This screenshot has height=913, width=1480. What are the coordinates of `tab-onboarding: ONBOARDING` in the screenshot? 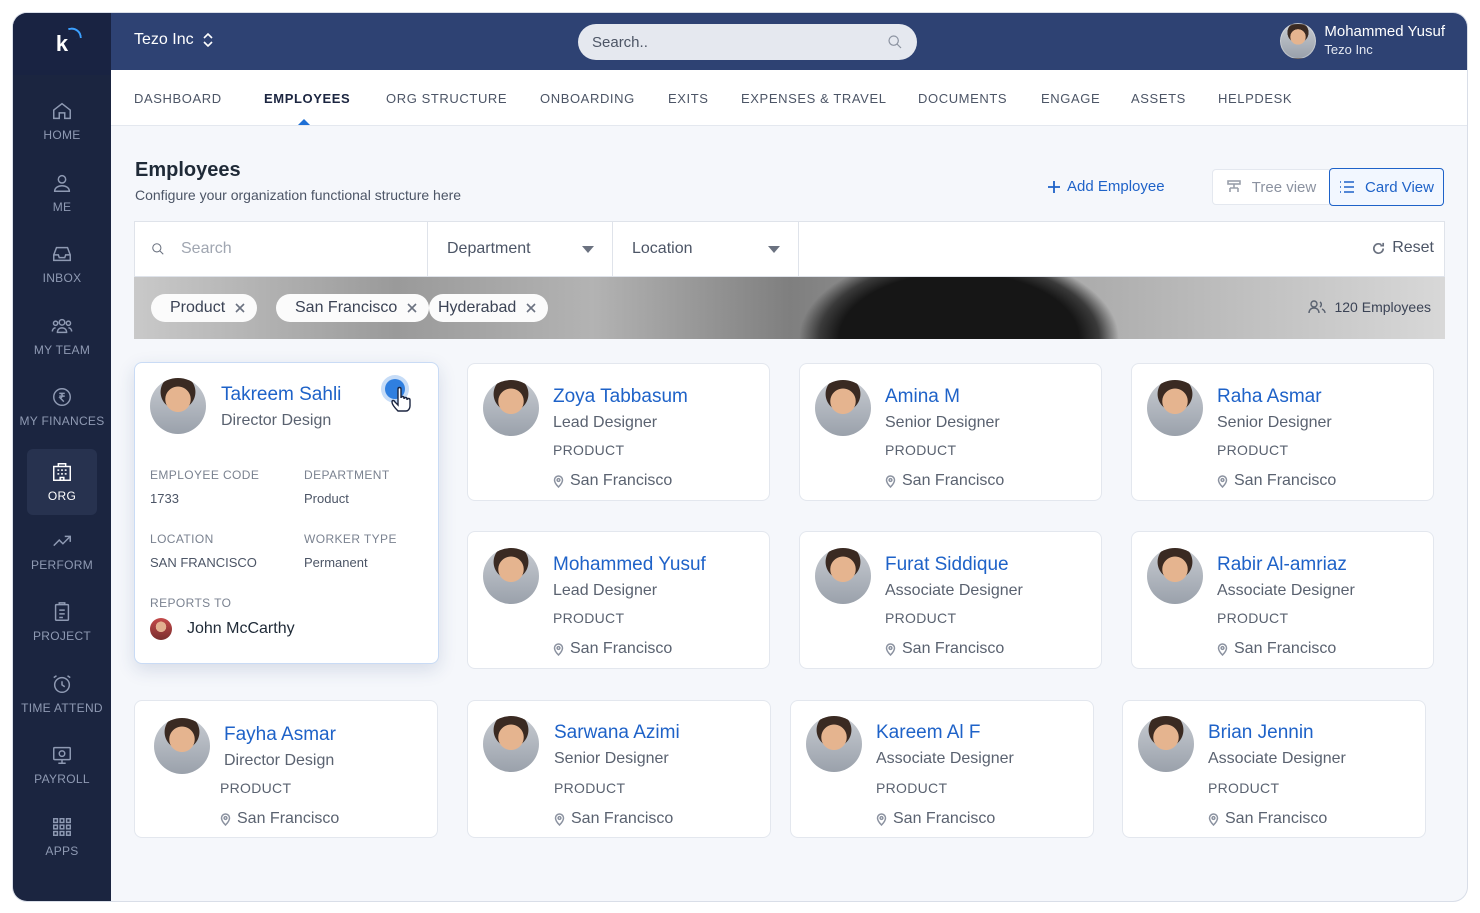 It's located at (587, 98).